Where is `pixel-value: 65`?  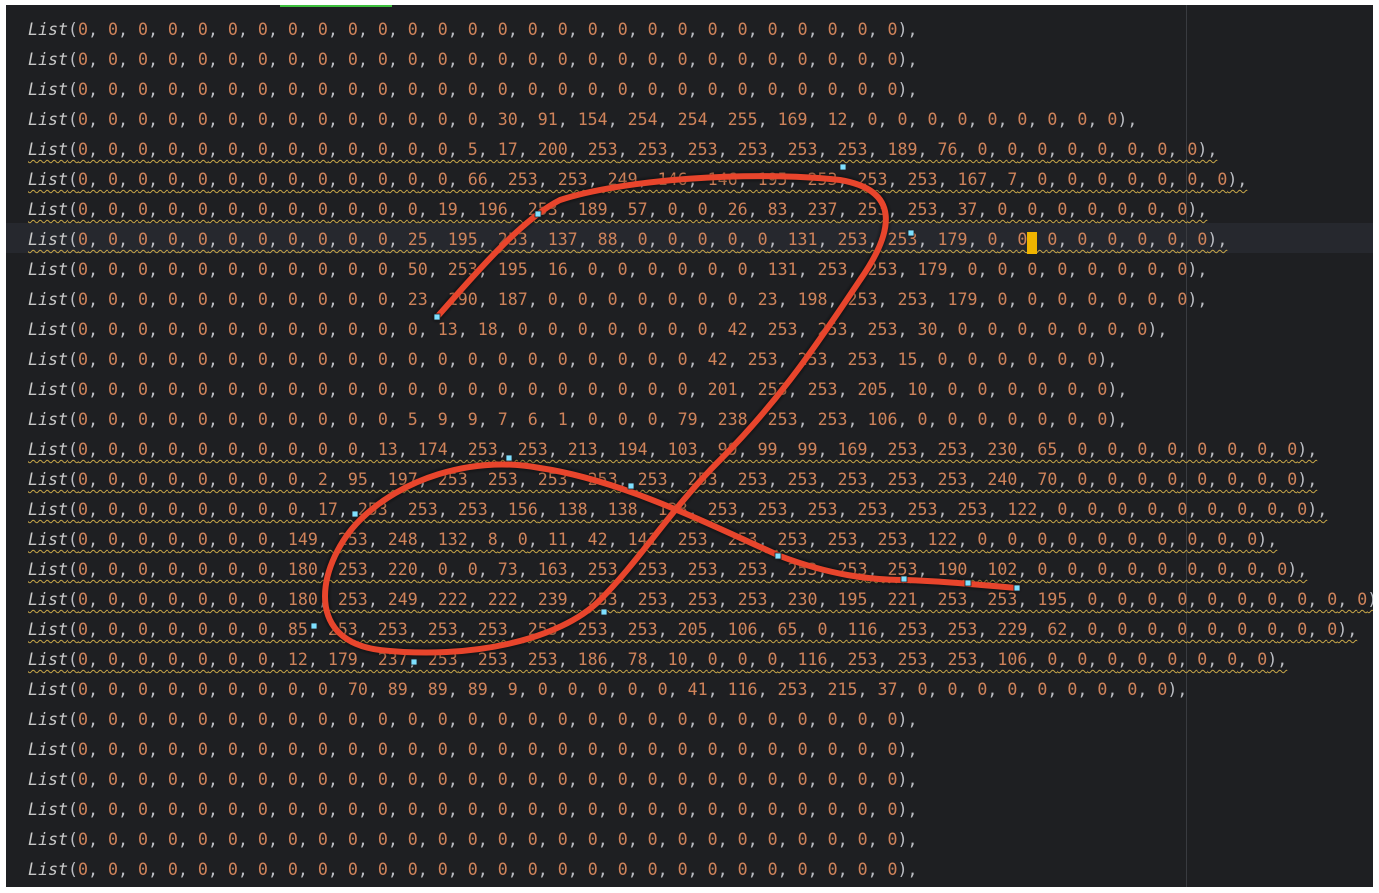
pixel-value: 65 is located at coordinates (787, 629).